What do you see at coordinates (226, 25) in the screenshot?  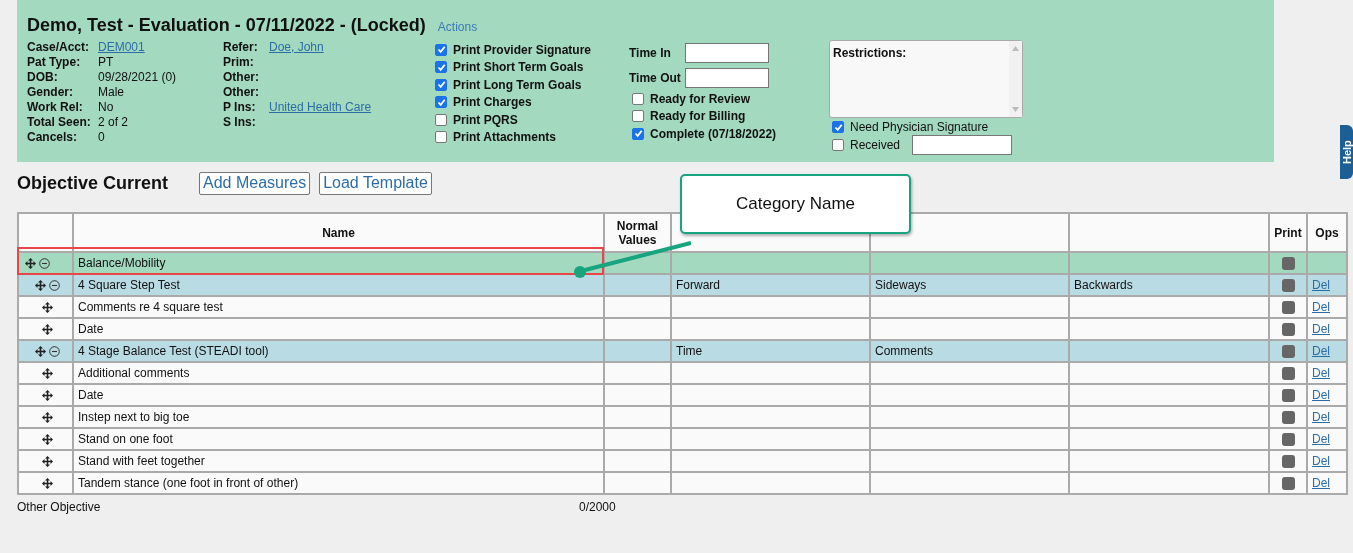 I see `page-title: Demo, Test - Evaluation - 07/11/2022 - (Locked)` at bounding box center [226, 25].